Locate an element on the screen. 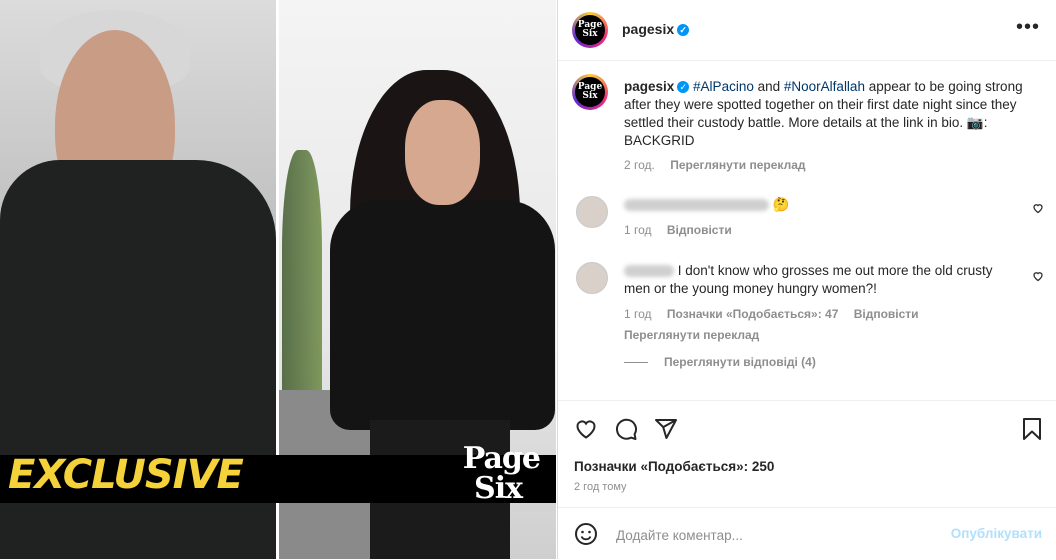 The height and width of the screenshot is (560, 1056). caption-and: and is located at coordinates (769, 86).